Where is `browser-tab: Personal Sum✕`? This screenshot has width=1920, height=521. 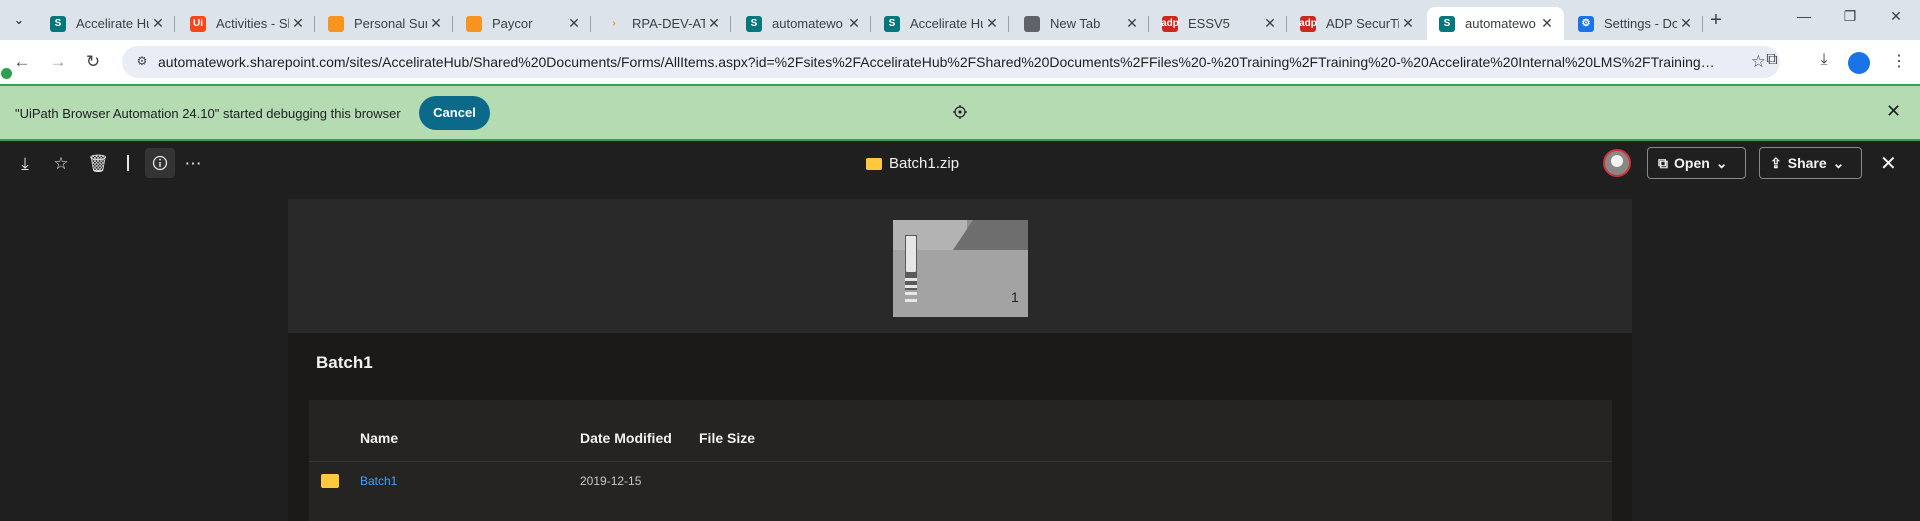
browser-tab: Personal Sum✕ is located at coordinates (384, 23).